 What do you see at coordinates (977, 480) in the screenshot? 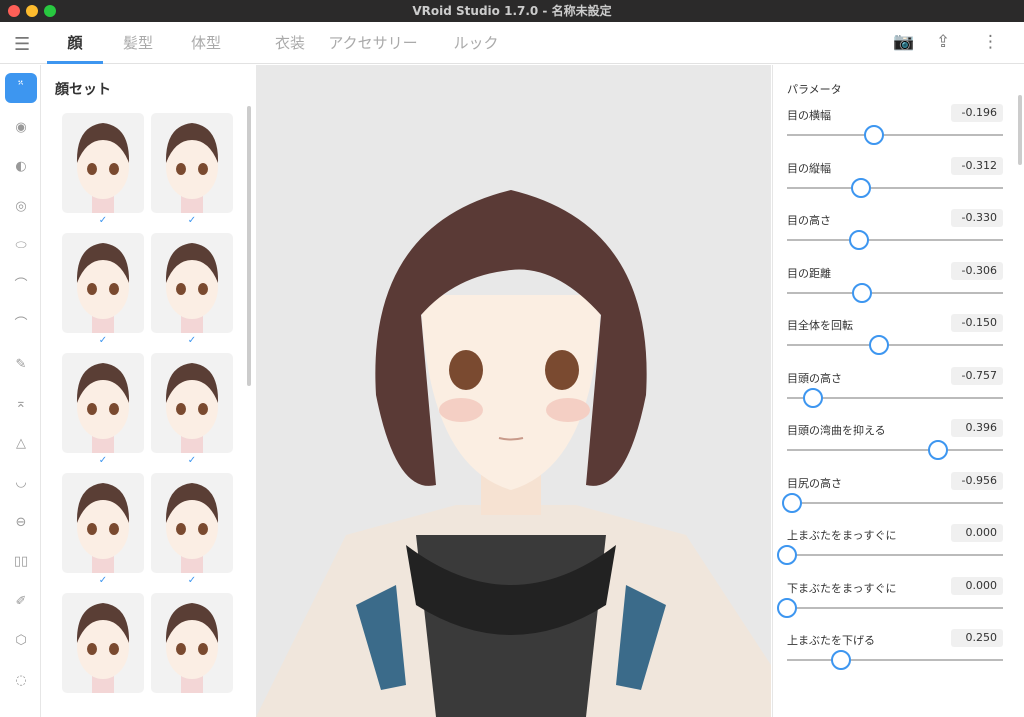
I see `parameter-value-input: -0.956` at bounding box center [977, 480].